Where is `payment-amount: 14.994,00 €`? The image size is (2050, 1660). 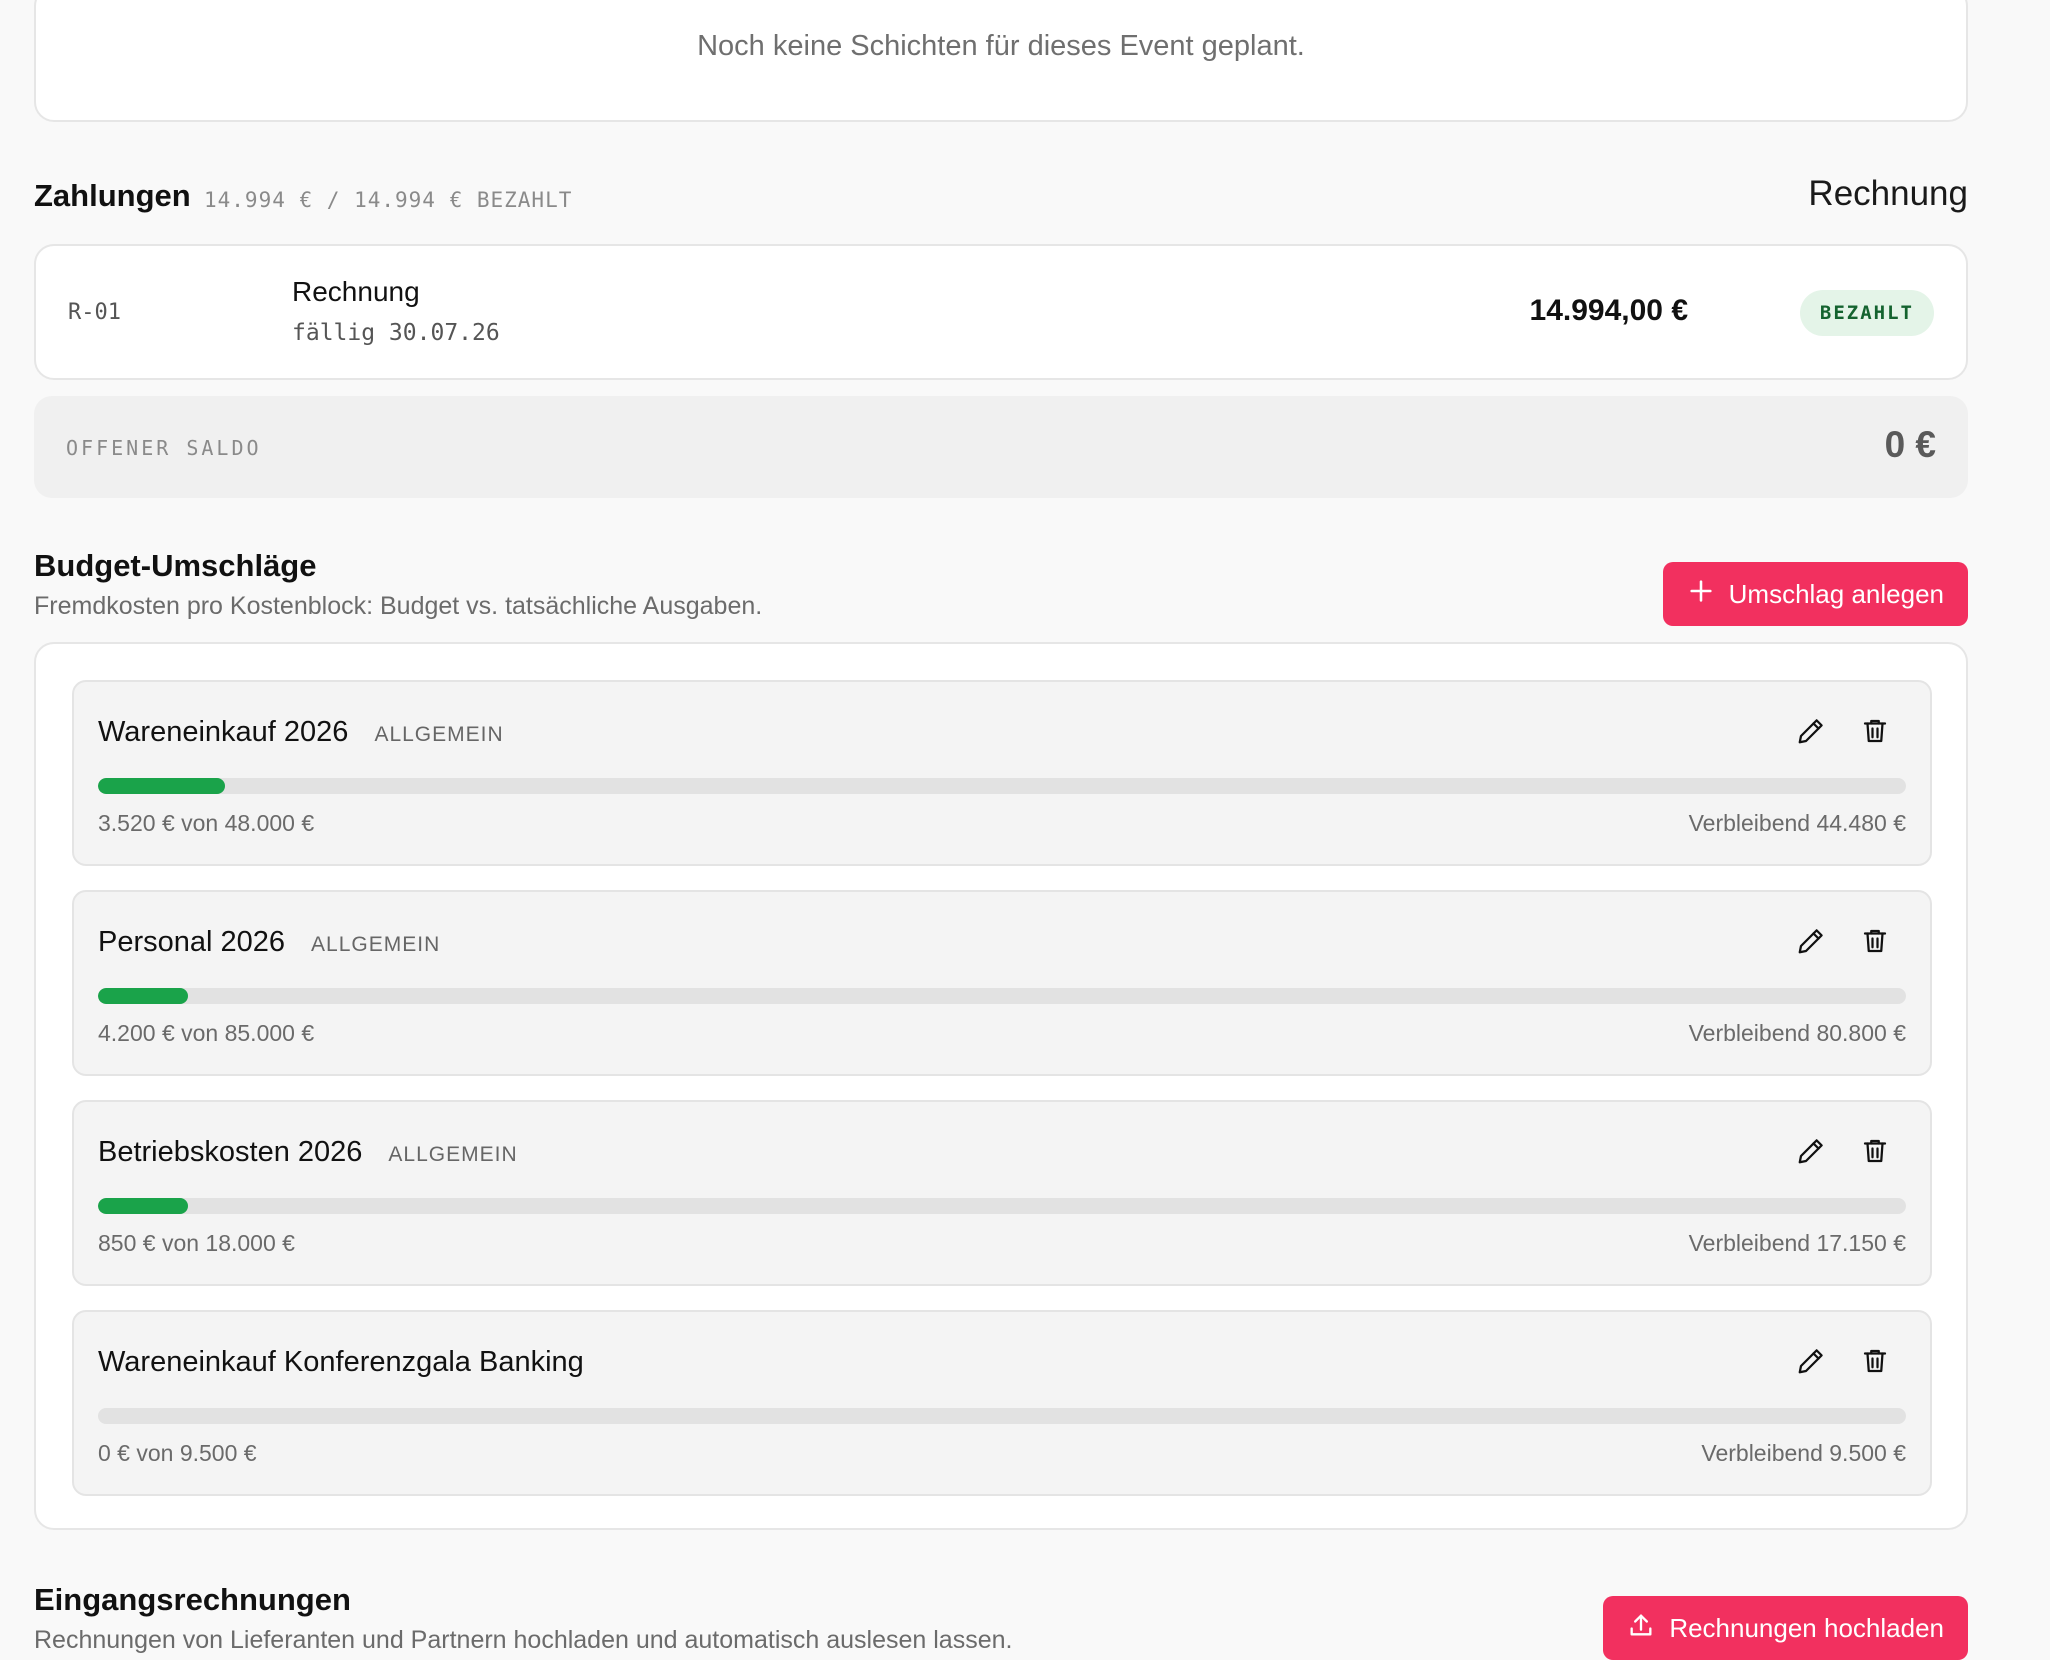 payment-amount: 14.994,00 € is located at coordinates (1608, 310).